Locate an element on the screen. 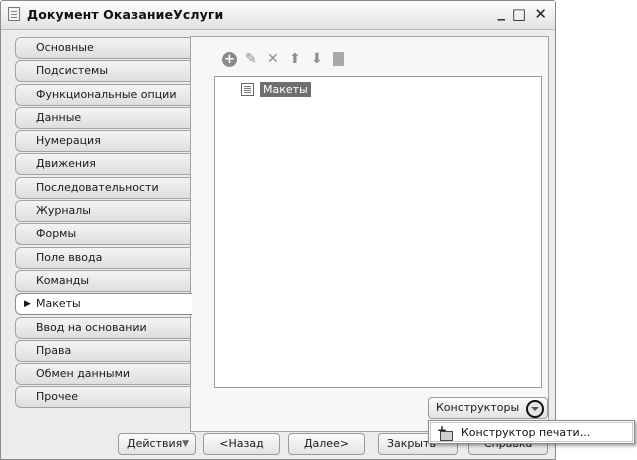 This screenshot has height=460, width=637. active-tab-marker-icon: ▶ is located at coordinates (27, 304).